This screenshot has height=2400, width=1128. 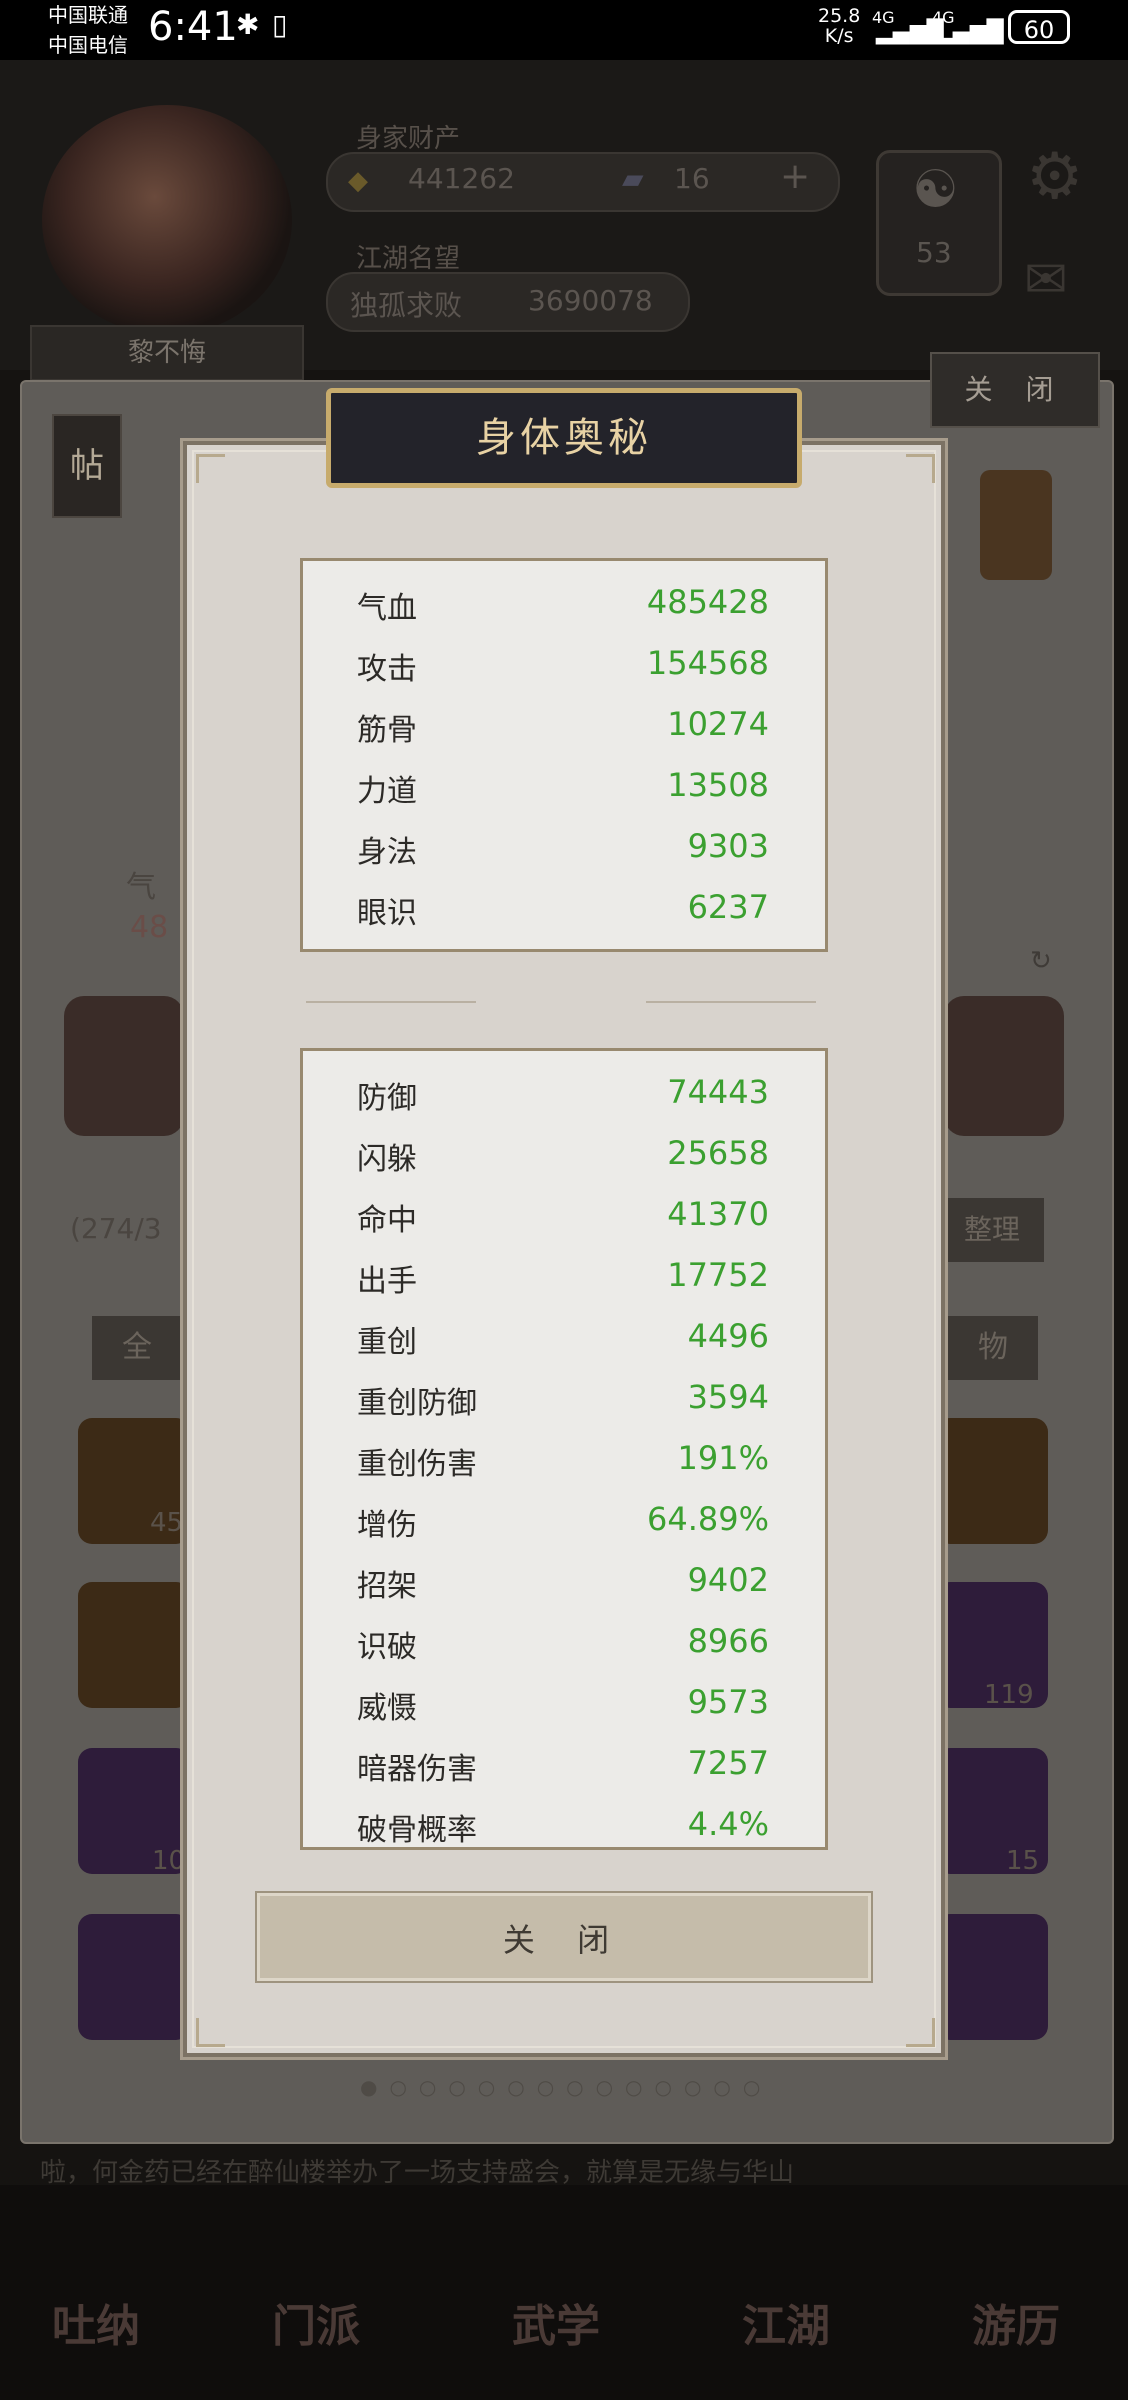 I want to click on stat-row: 攻击 154568, so click(x=564, y=662).